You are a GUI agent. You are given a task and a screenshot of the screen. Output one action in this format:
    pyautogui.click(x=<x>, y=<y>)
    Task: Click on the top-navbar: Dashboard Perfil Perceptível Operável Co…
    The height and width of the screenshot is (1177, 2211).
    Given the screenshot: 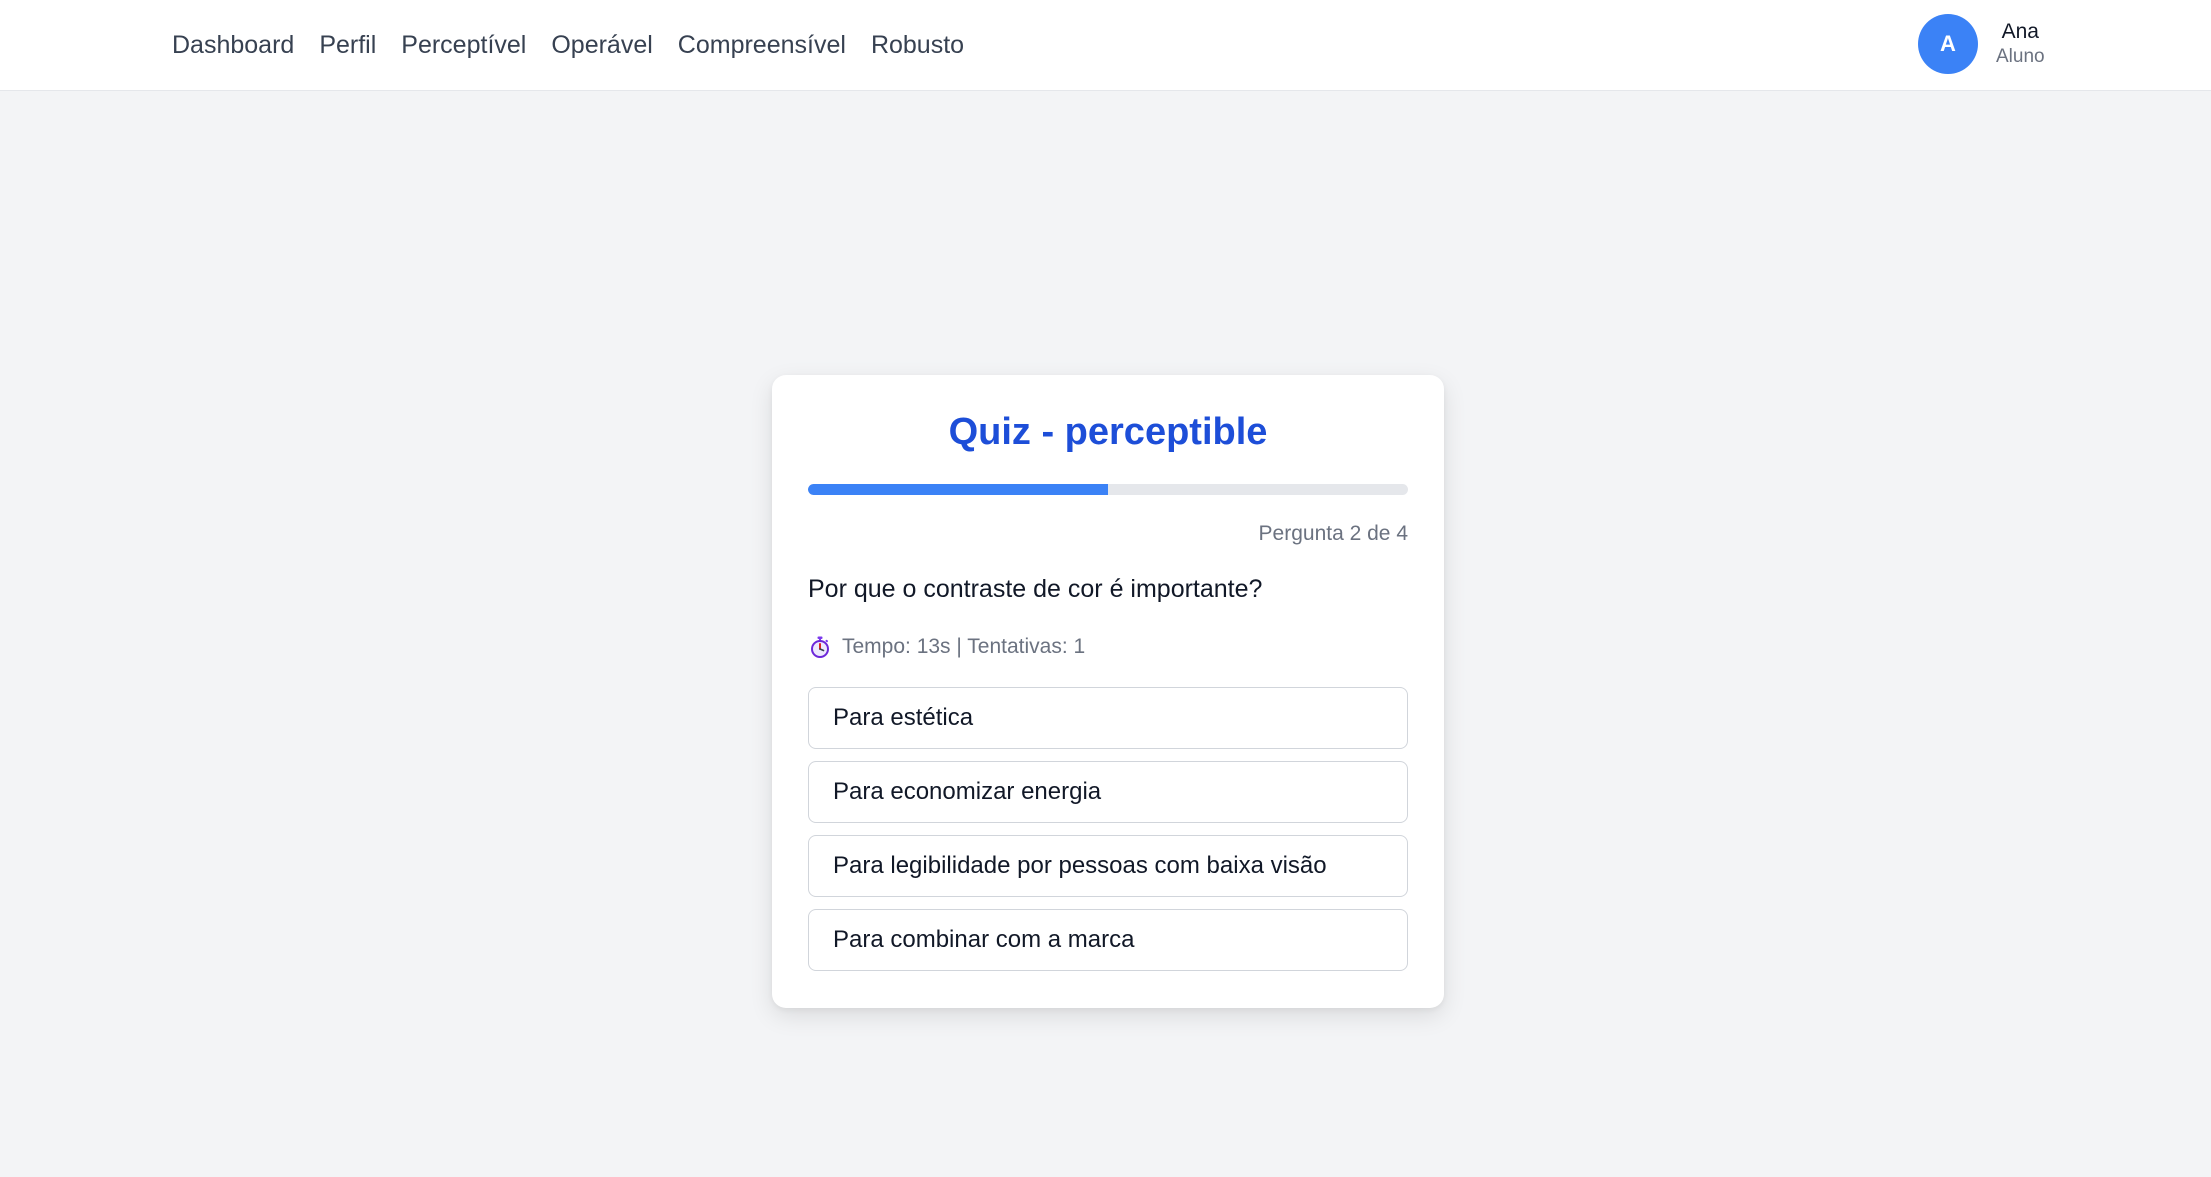 What is the action you would take?
    pyautogui.click(x=1105, y=45)
    